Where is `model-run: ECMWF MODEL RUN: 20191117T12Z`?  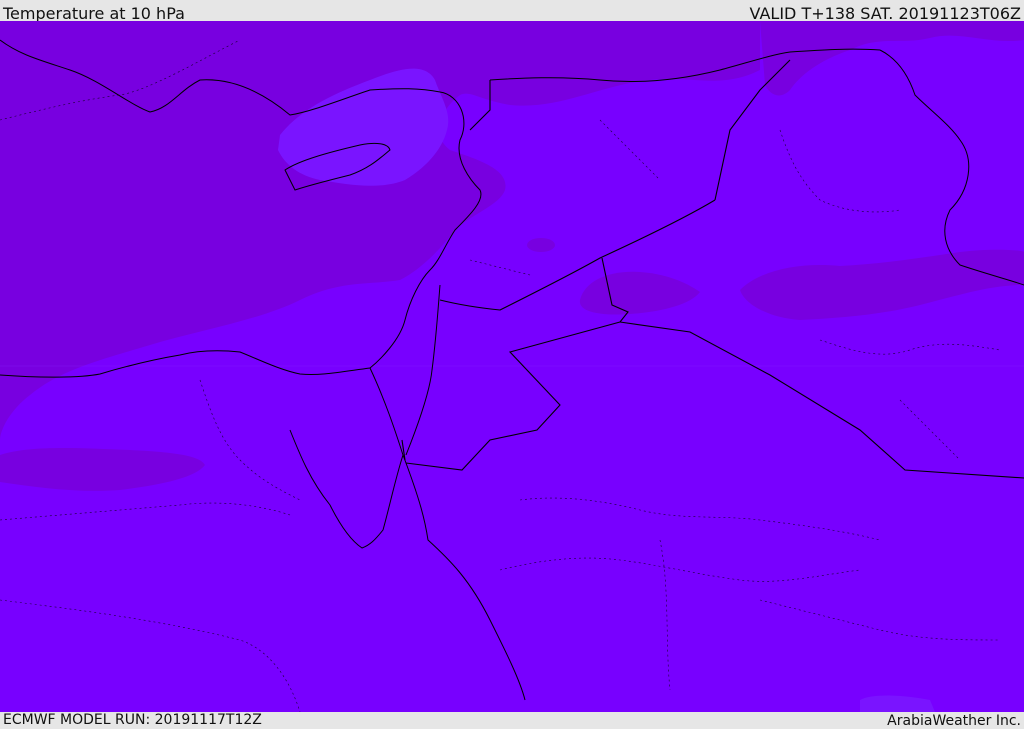
model-run: ECMWF MODEL RUN: 20191117T12Z is located at coordinates (132, 720).